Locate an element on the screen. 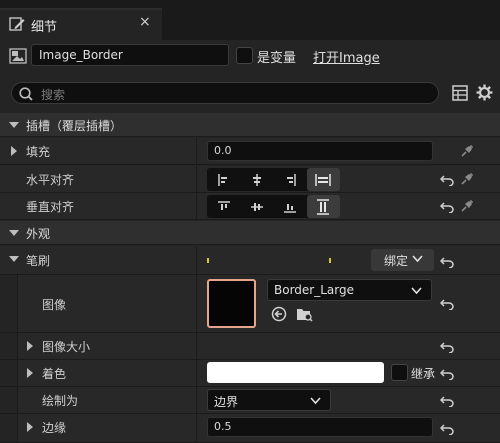 The height and width of the screenshot is (443, 500). tint-color-swatch is located at coordinates (295, 372).